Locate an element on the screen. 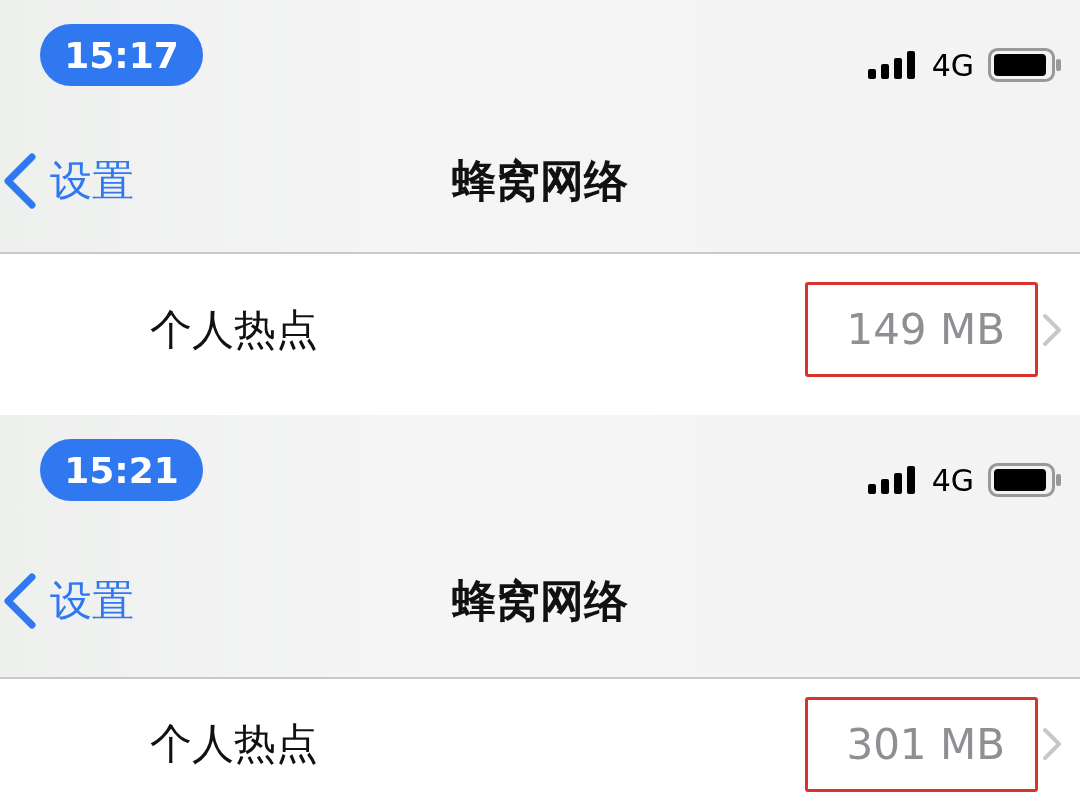  status-time: 15:21 is located at coordinates (121, 470).